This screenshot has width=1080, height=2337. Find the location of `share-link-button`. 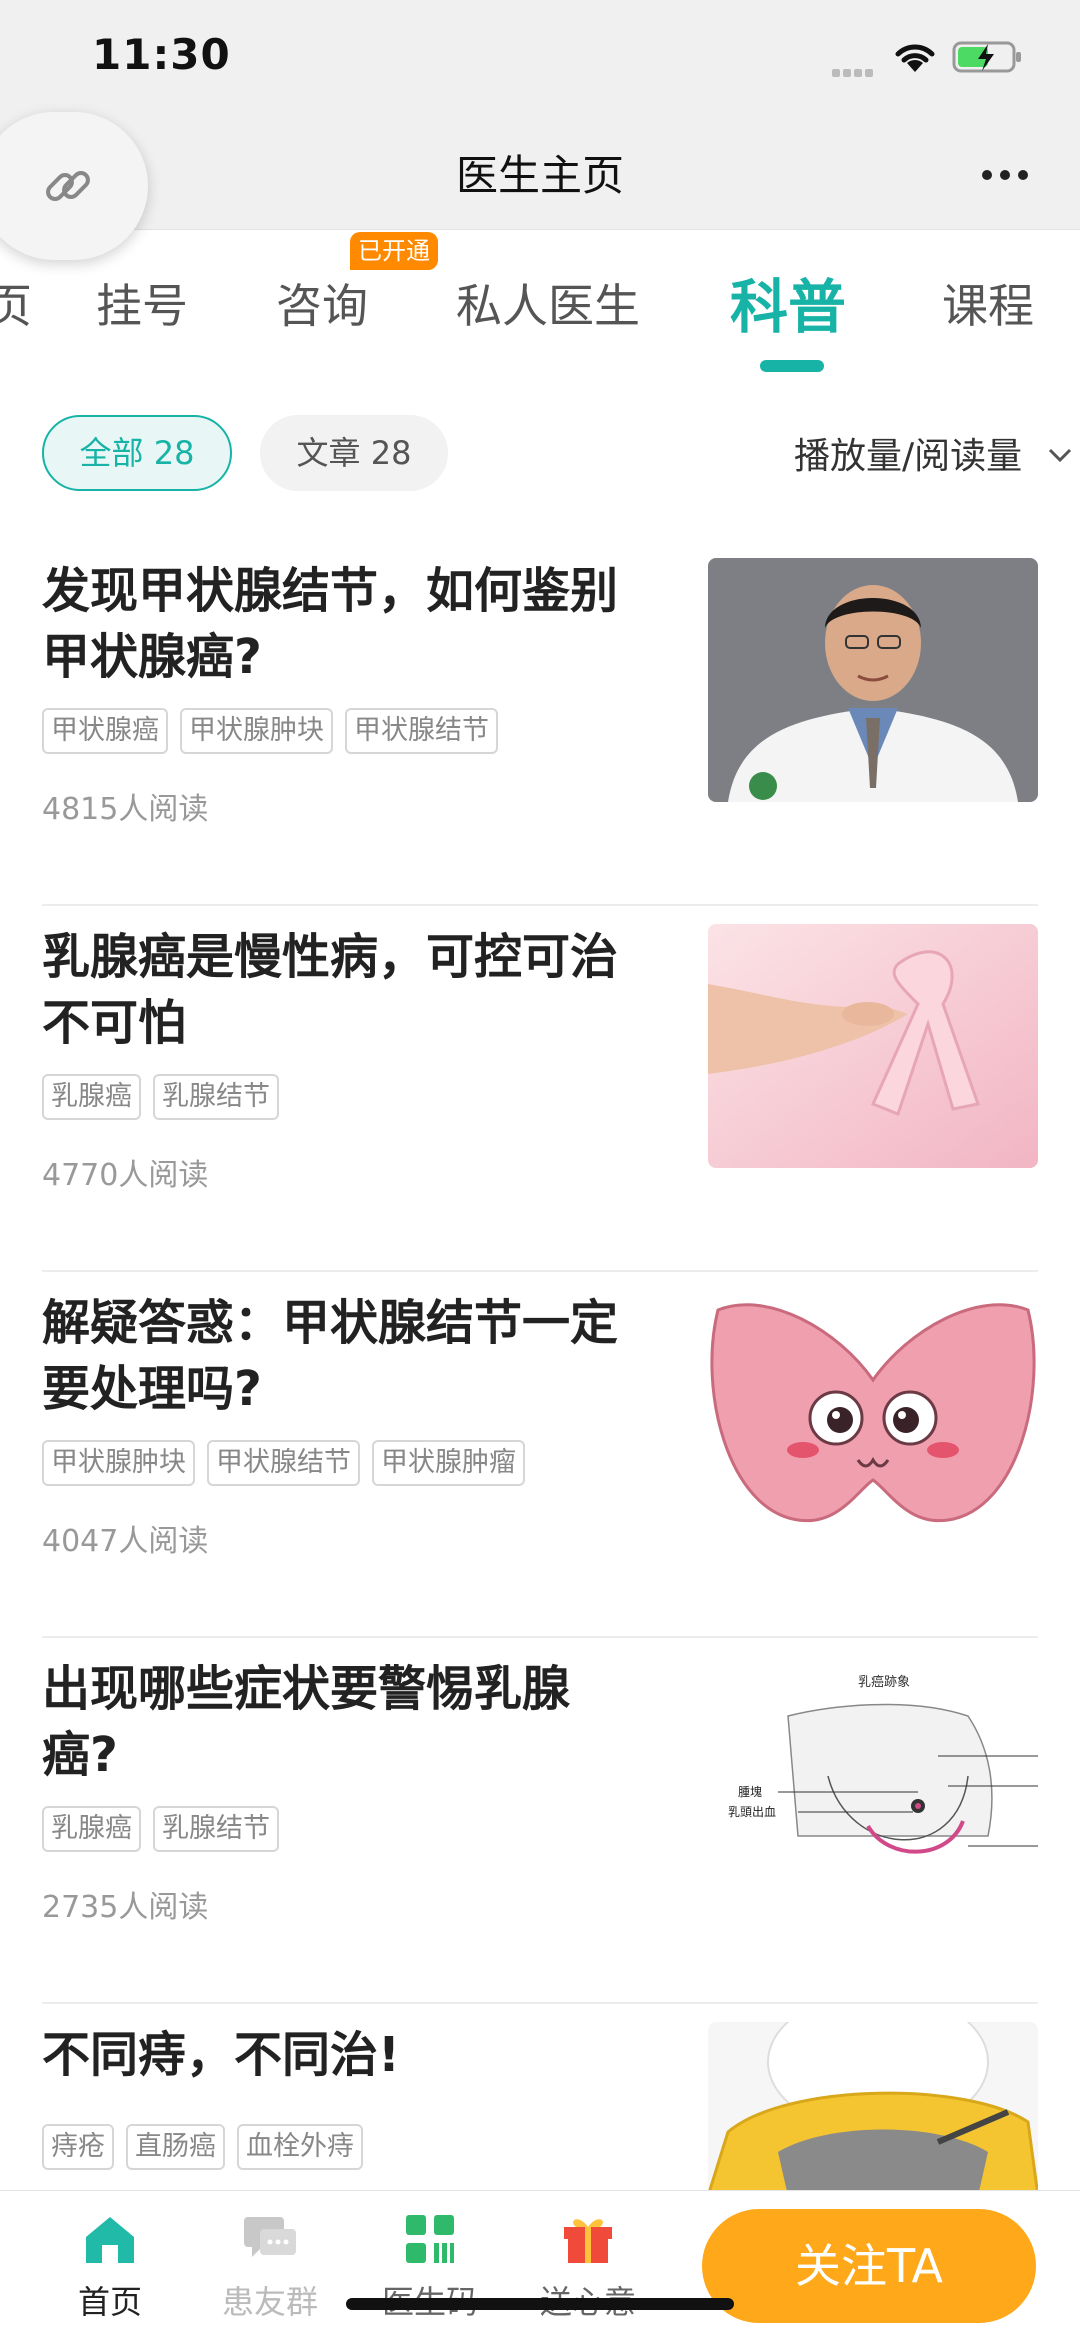

share-link-button is located at coordinates (74, 186).